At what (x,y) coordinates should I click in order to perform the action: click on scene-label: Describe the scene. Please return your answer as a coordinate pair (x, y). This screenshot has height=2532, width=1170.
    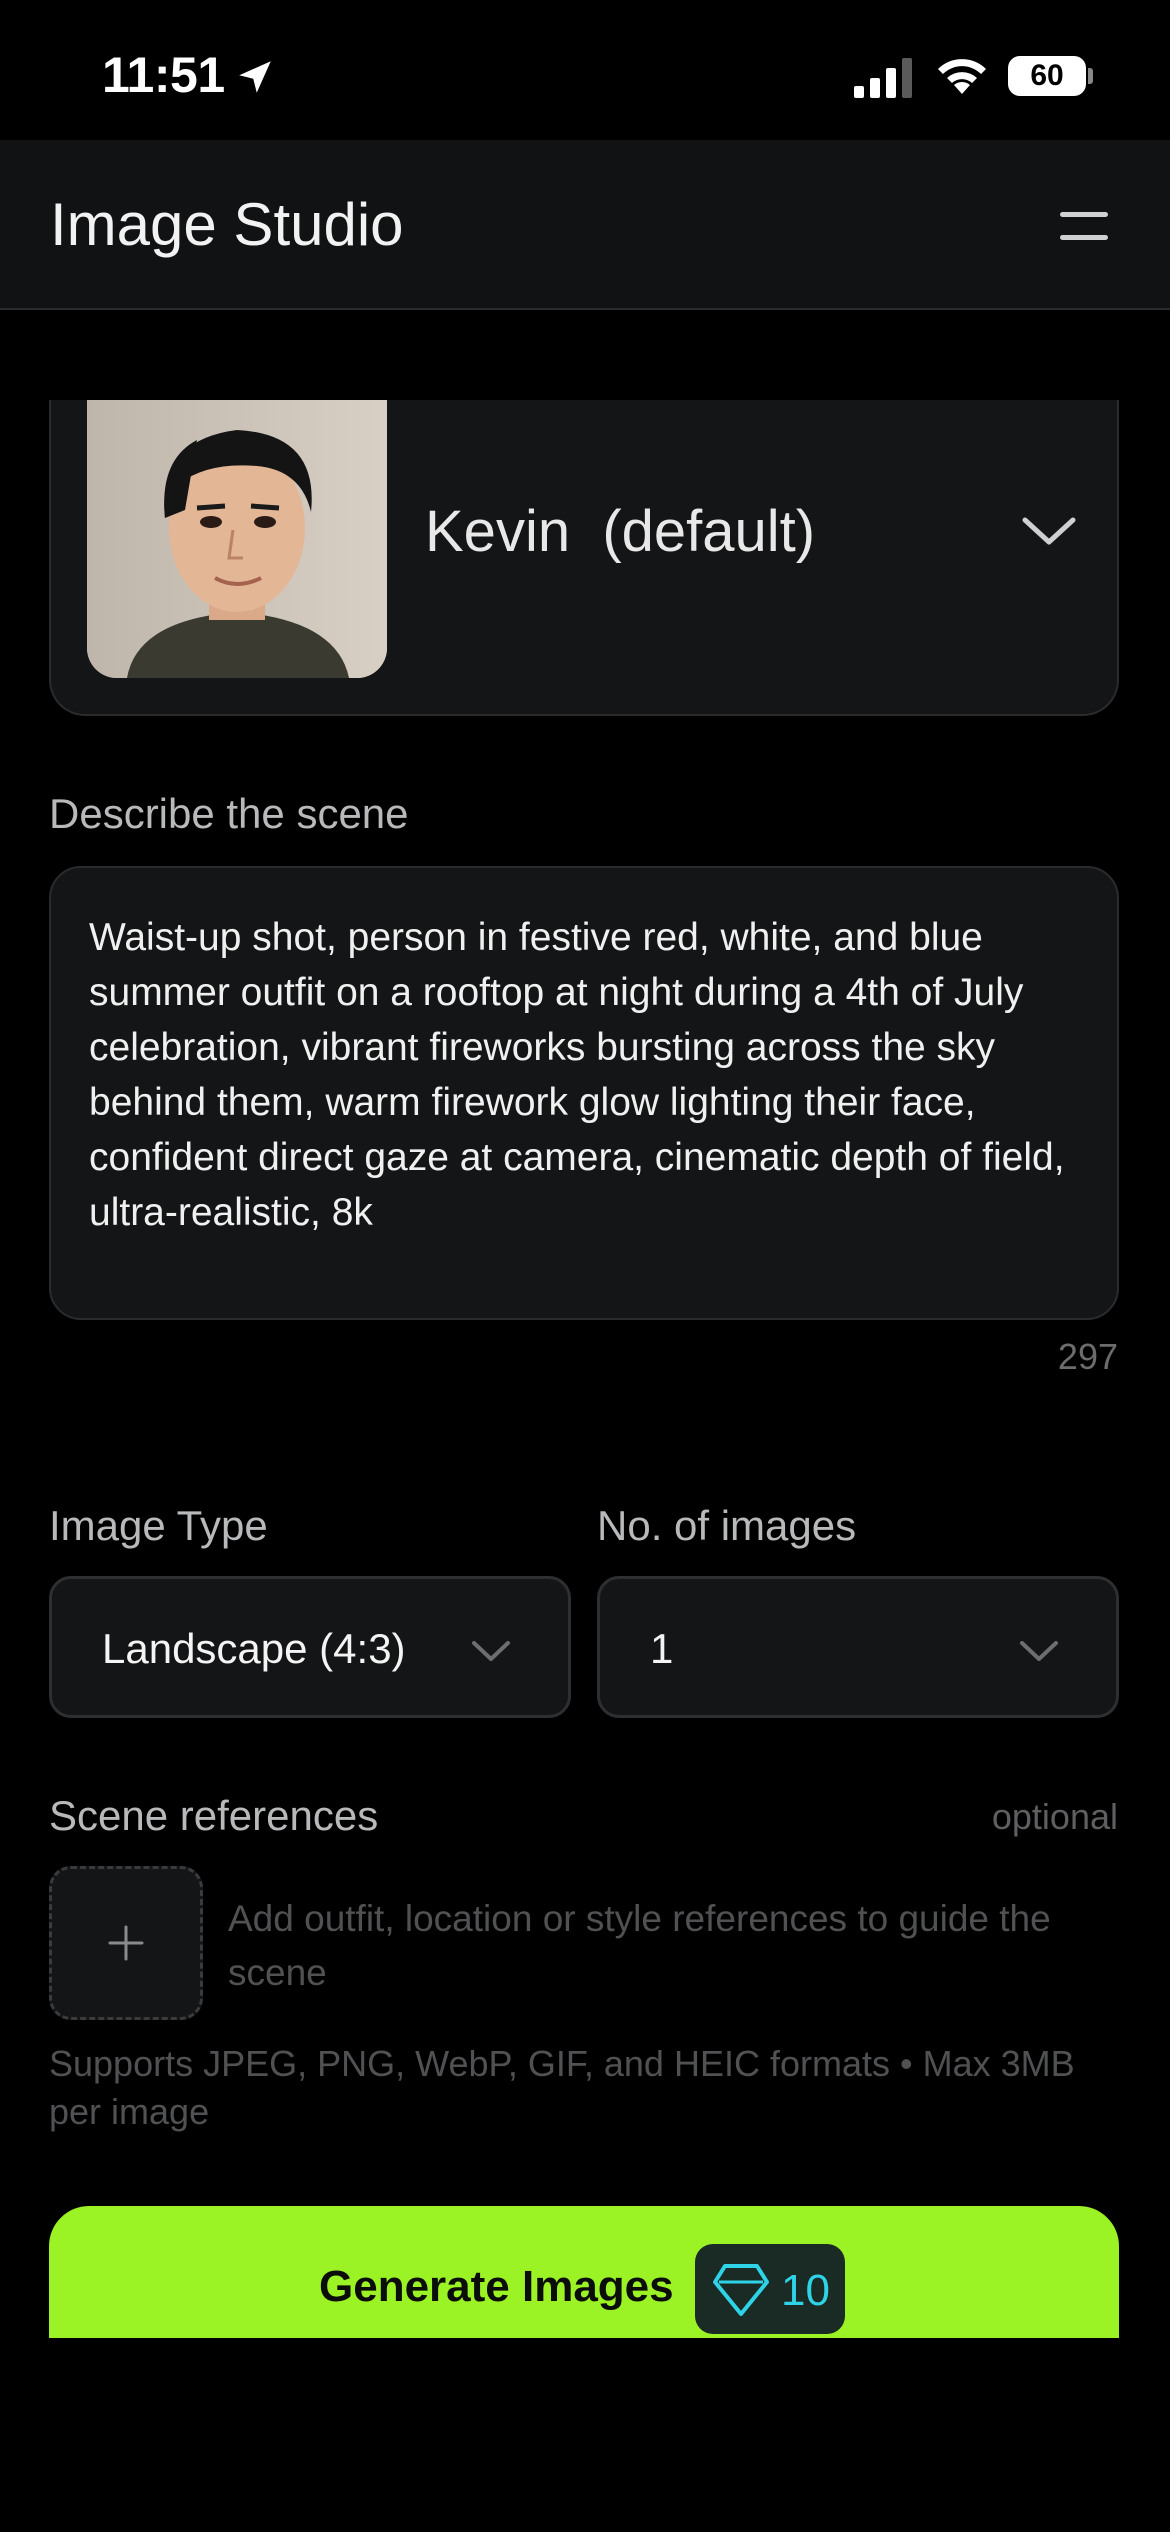
    Looking at the image, I should click on (229, 813).